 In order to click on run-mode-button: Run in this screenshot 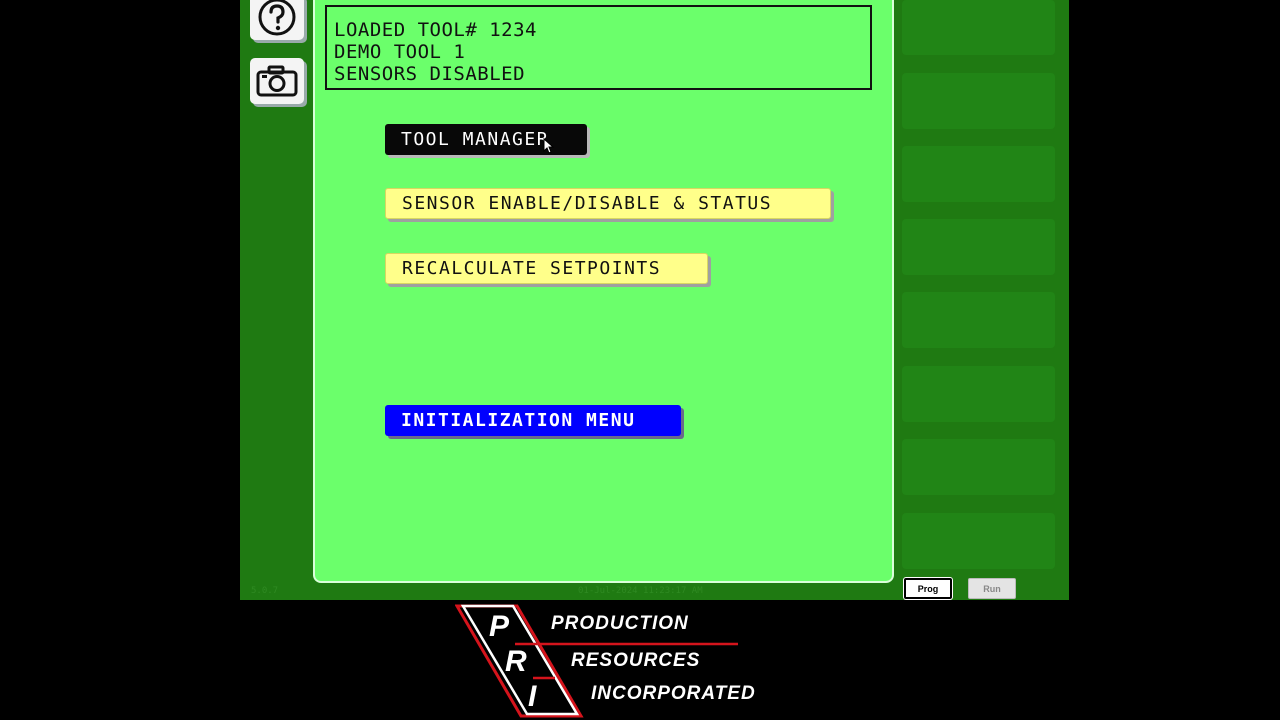, I will do `click(992, 588)`.